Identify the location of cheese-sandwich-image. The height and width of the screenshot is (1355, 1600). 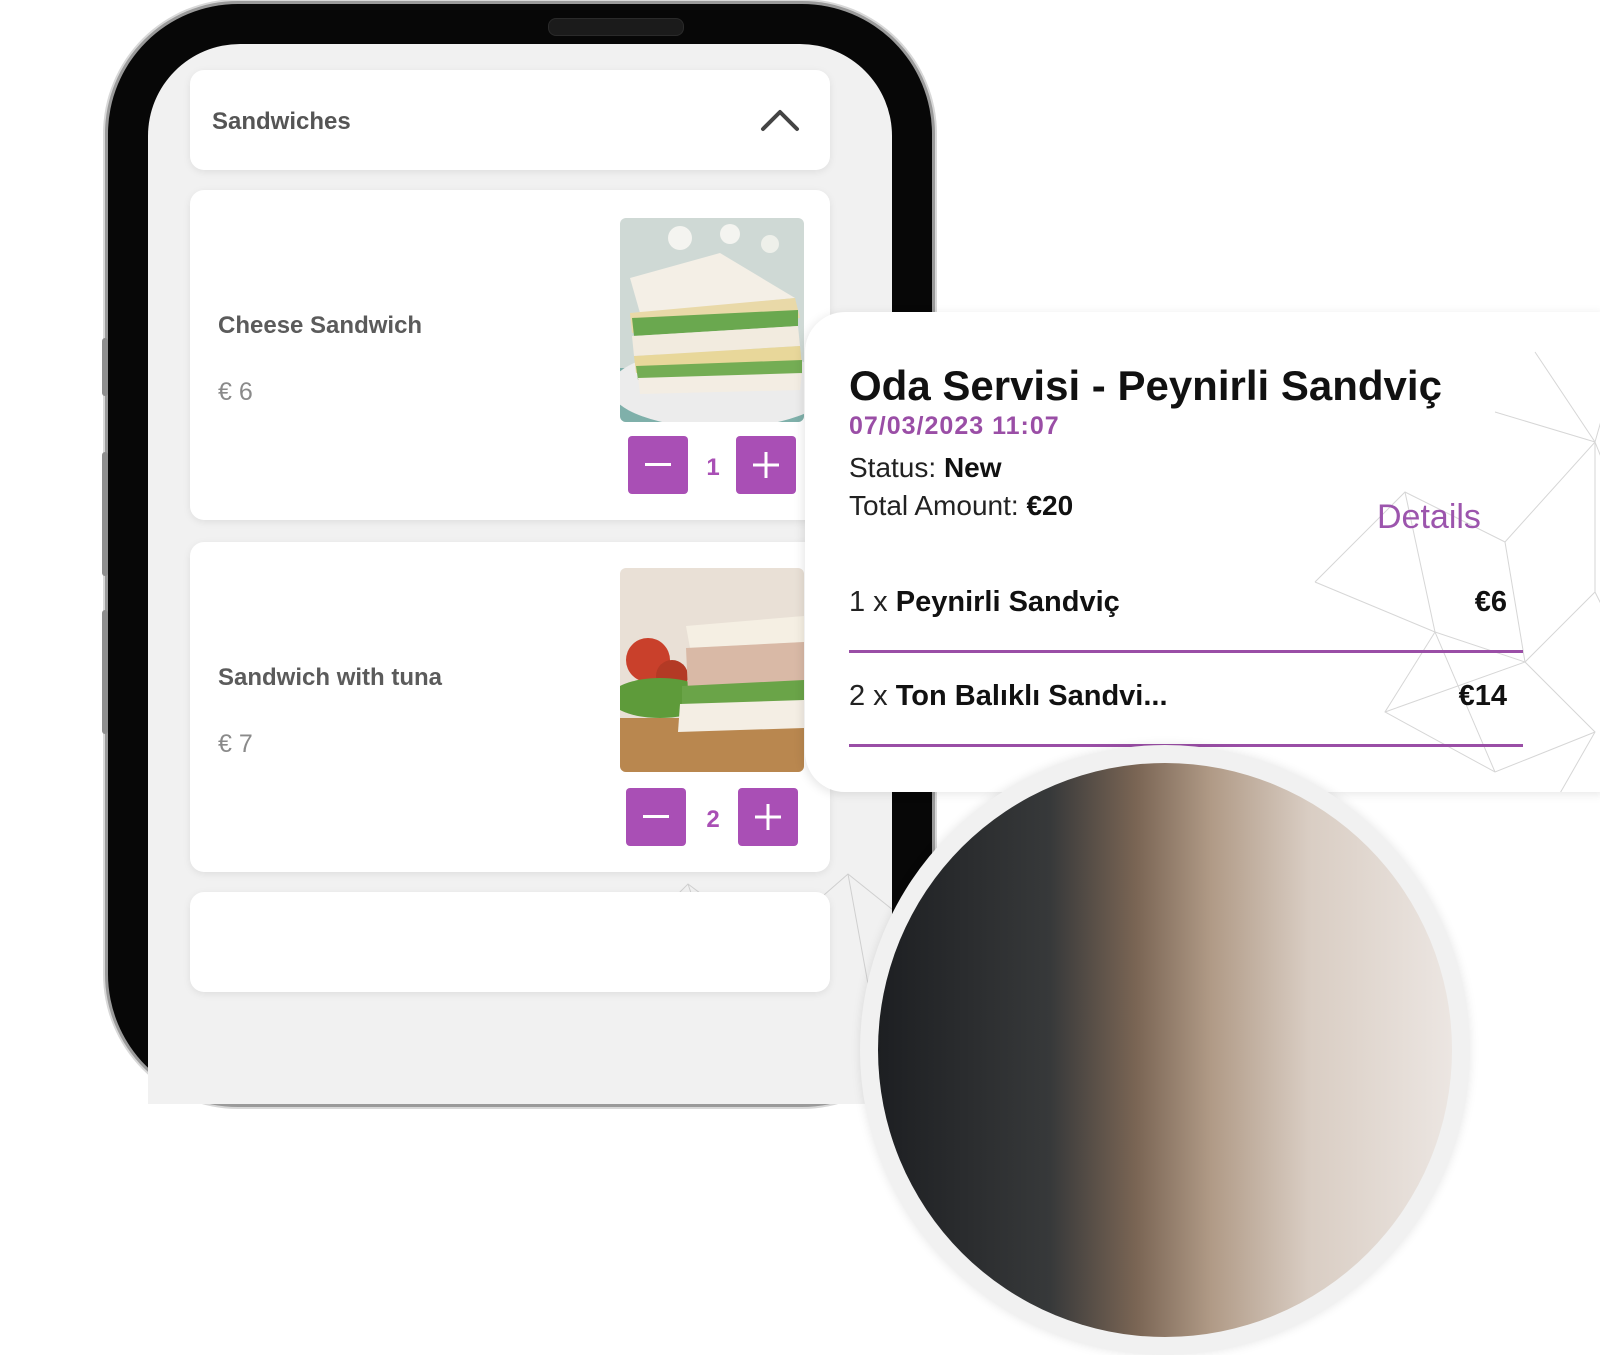
(712, 320).